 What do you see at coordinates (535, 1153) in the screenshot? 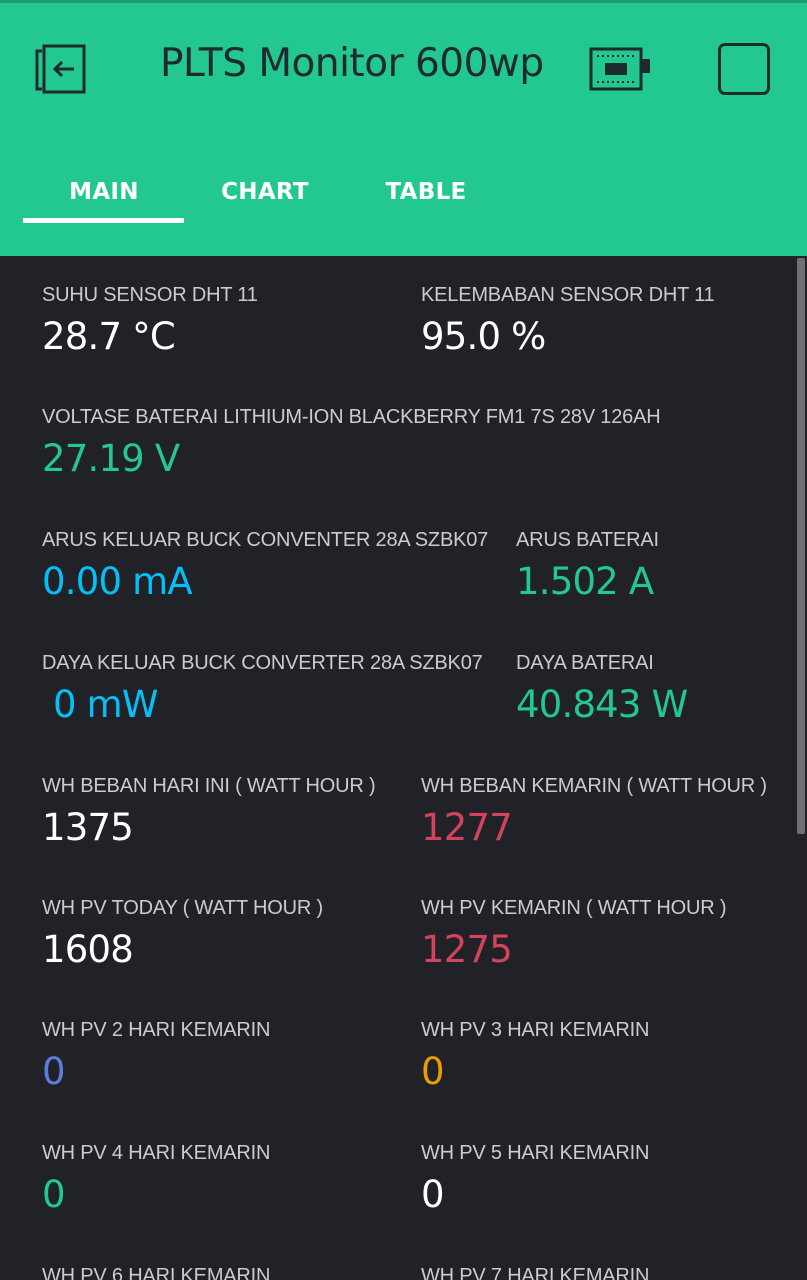
I see `widget-label: WH PV 5 HARI KEMARIN` at bounding box center [535, 1153].